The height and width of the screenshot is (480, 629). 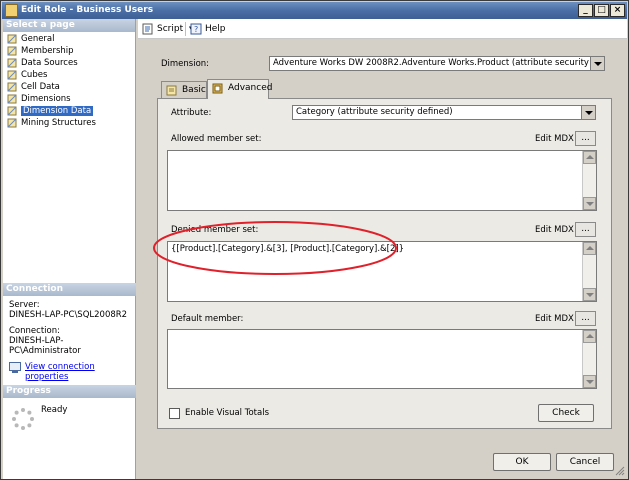 I want to click on sidebar-item-general: General, so click(x=69, y=39).